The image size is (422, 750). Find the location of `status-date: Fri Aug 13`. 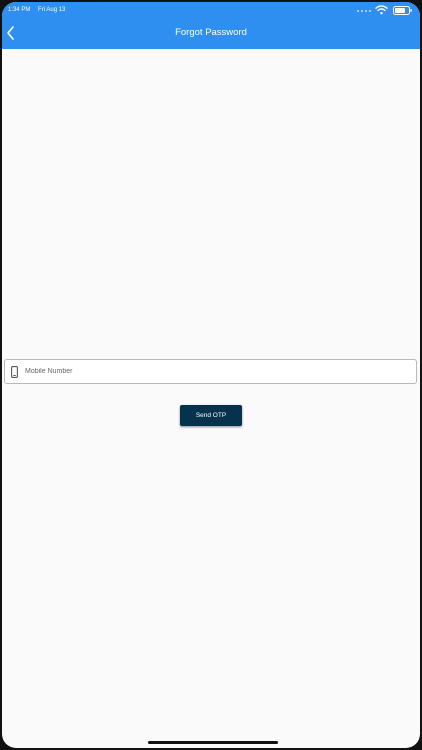

status-date: Fri Aug 13 is located at coordinates (52, 10).